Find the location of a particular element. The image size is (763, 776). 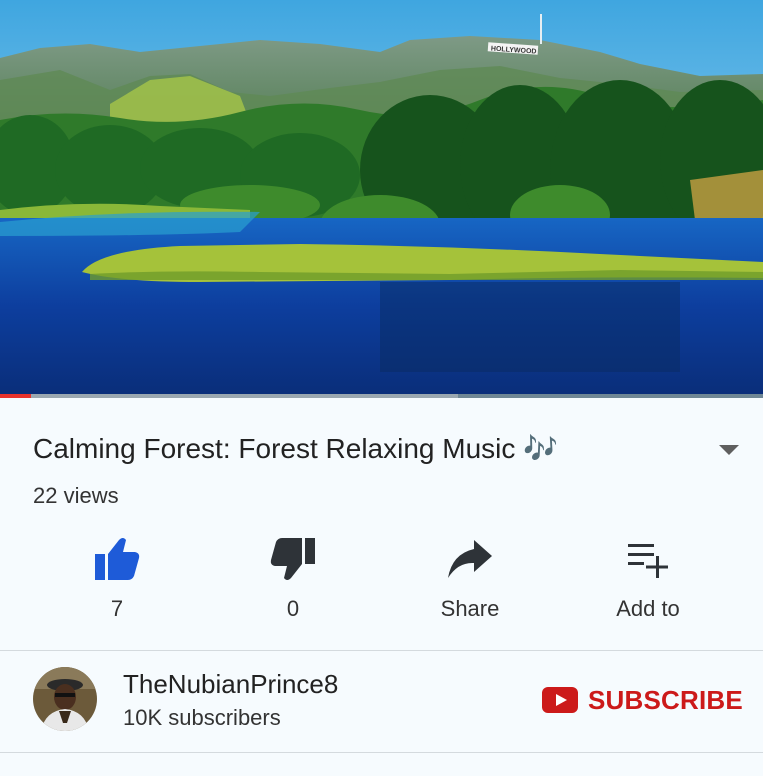

youtube-play-icon is located at coordinates (560, 700).